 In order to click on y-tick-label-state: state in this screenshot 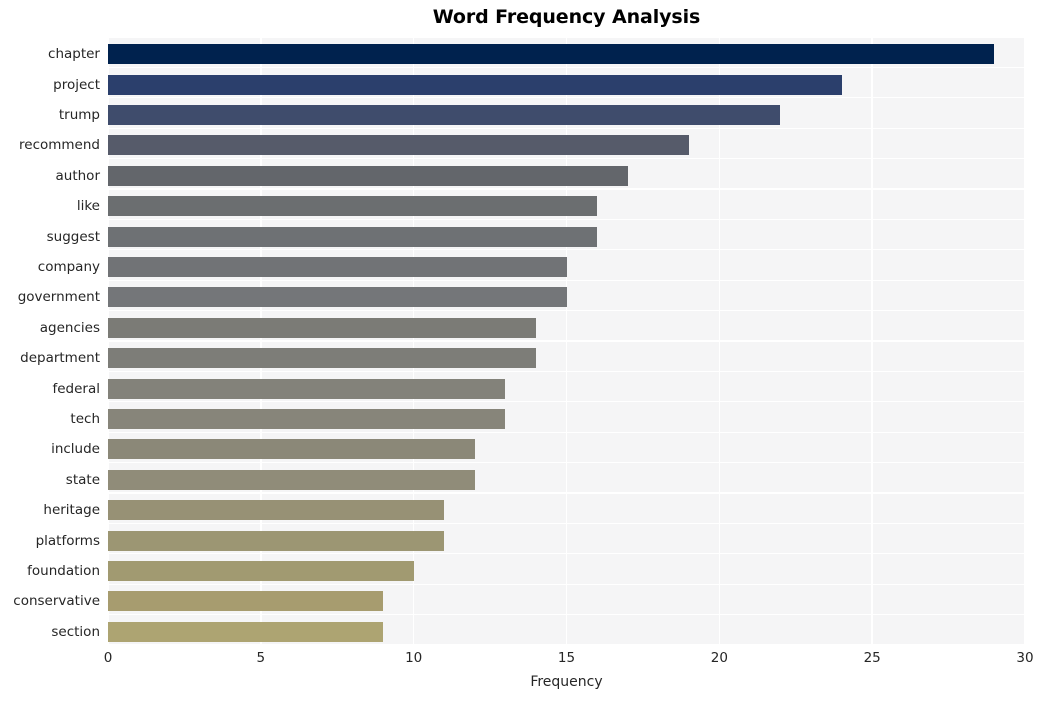, I will do `click(82, 479)`.